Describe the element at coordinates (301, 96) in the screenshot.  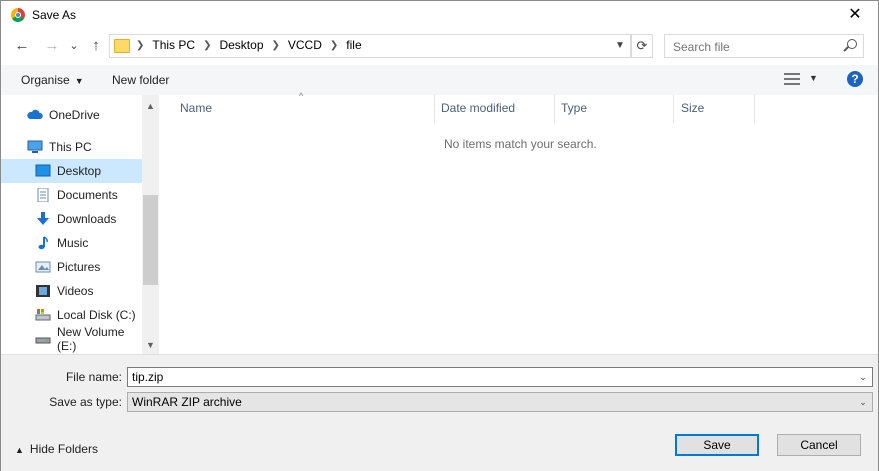
I see `sort-ascending-icon: ^` at that location.